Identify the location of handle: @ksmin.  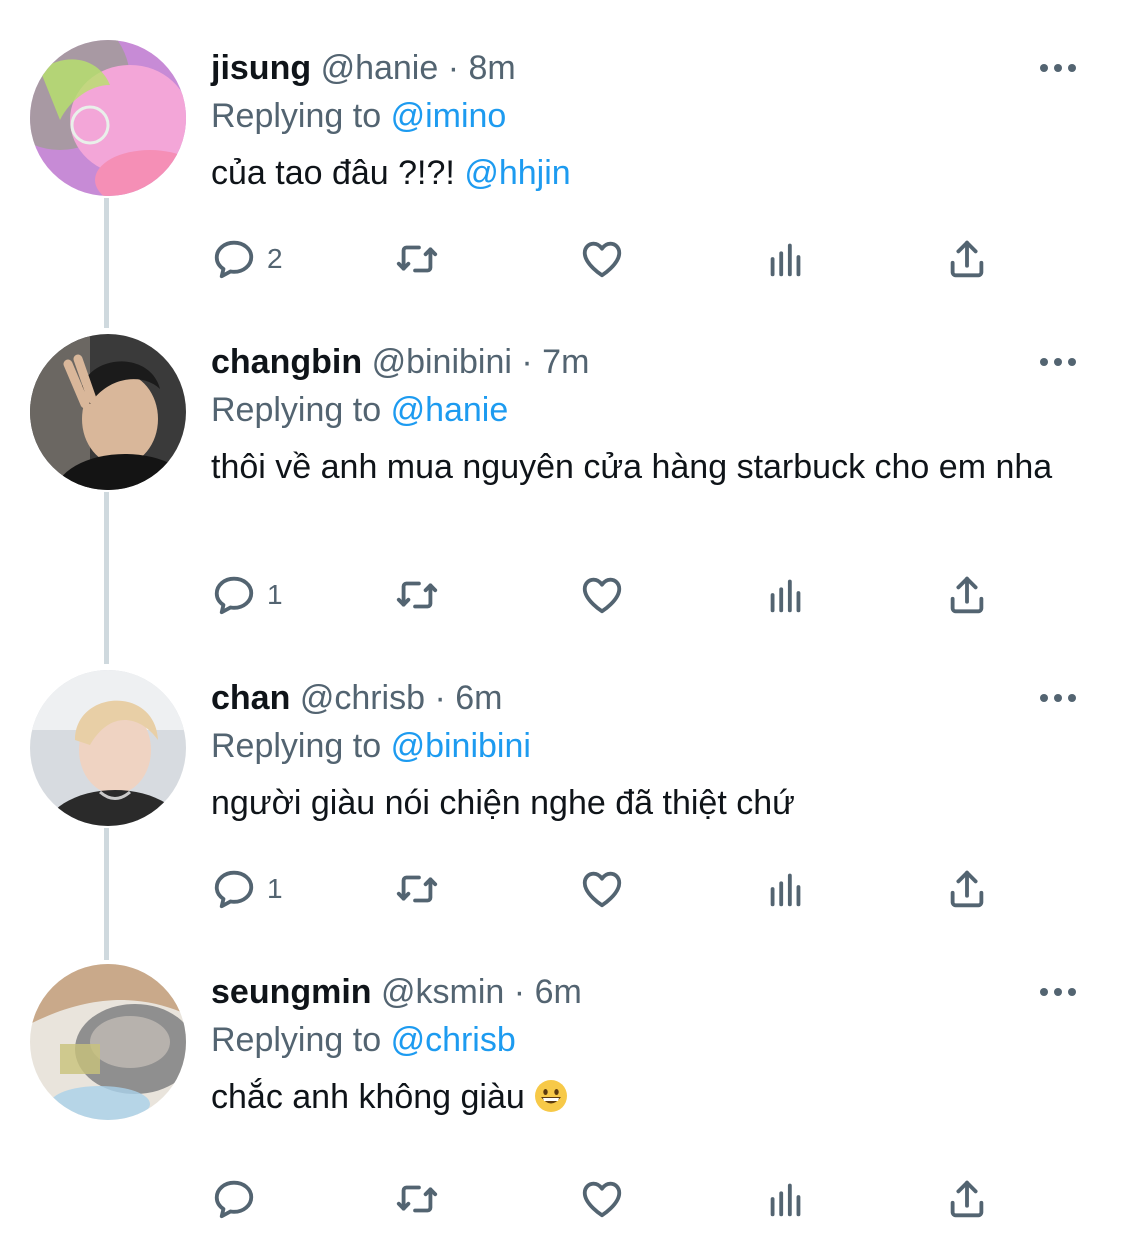
(442, 992).